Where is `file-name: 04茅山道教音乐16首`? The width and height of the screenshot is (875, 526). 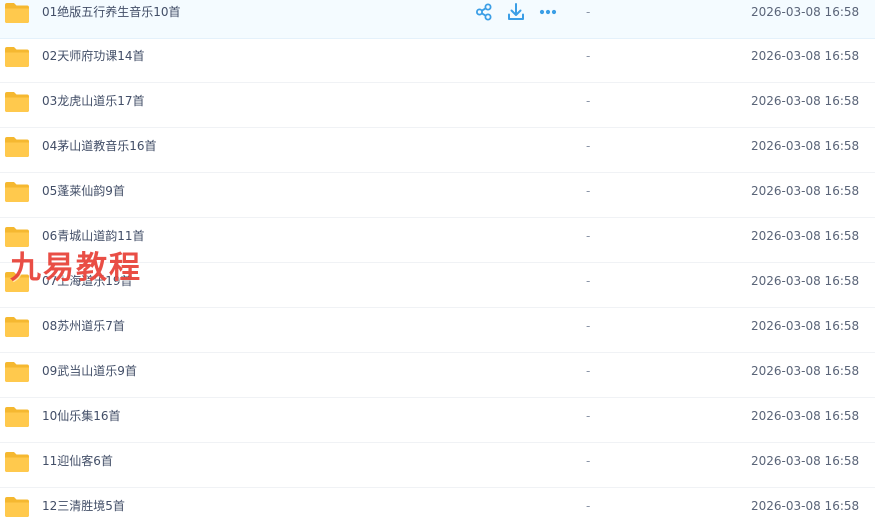
file-name: 04茅山道教音乐16首 is located at coordinates (99, 146).